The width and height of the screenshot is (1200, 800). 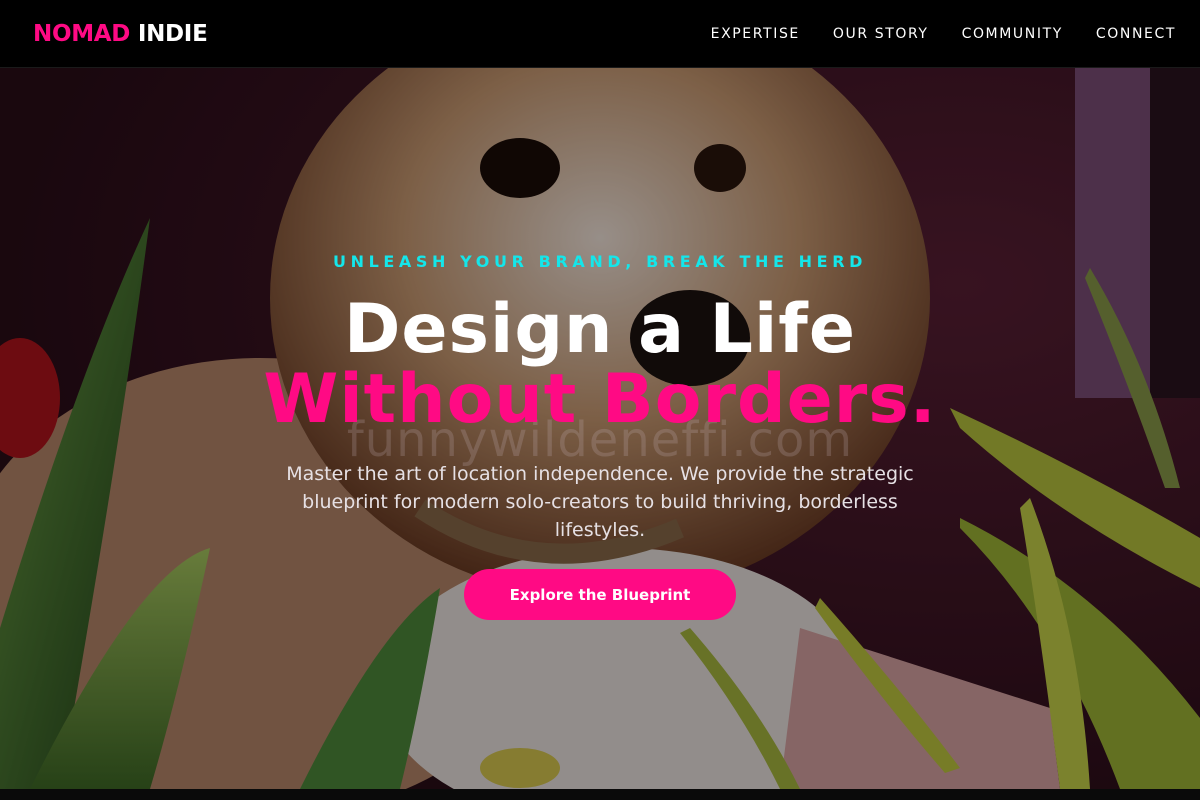 What do you see at coordinates (600, 794) in the screenshot?
I see `next-section-edge` at bounding box center [600, 794].